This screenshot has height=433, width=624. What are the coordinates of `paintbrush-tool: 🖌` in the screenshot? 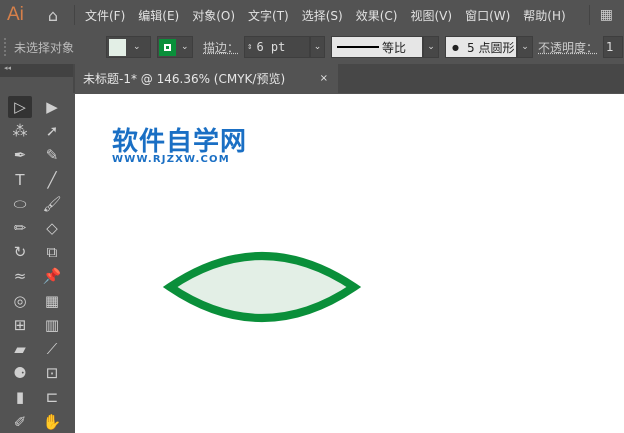 It's located at (52, 204).